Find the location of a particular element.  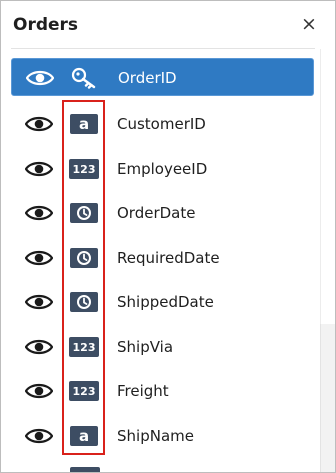

vertical-scrollbar is located at coordinates (327, 260).